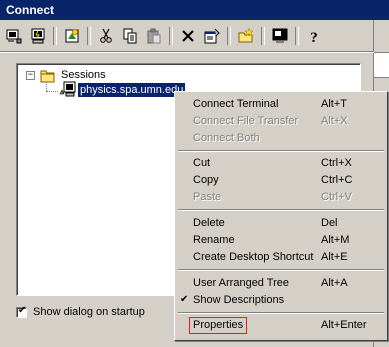 This screenshot has height=347, width=389. What do you see at coordinates (241, 283) in the screenshot?
I see `menu-item-label: User Arranged Tree` at bounding box center [241, 283].